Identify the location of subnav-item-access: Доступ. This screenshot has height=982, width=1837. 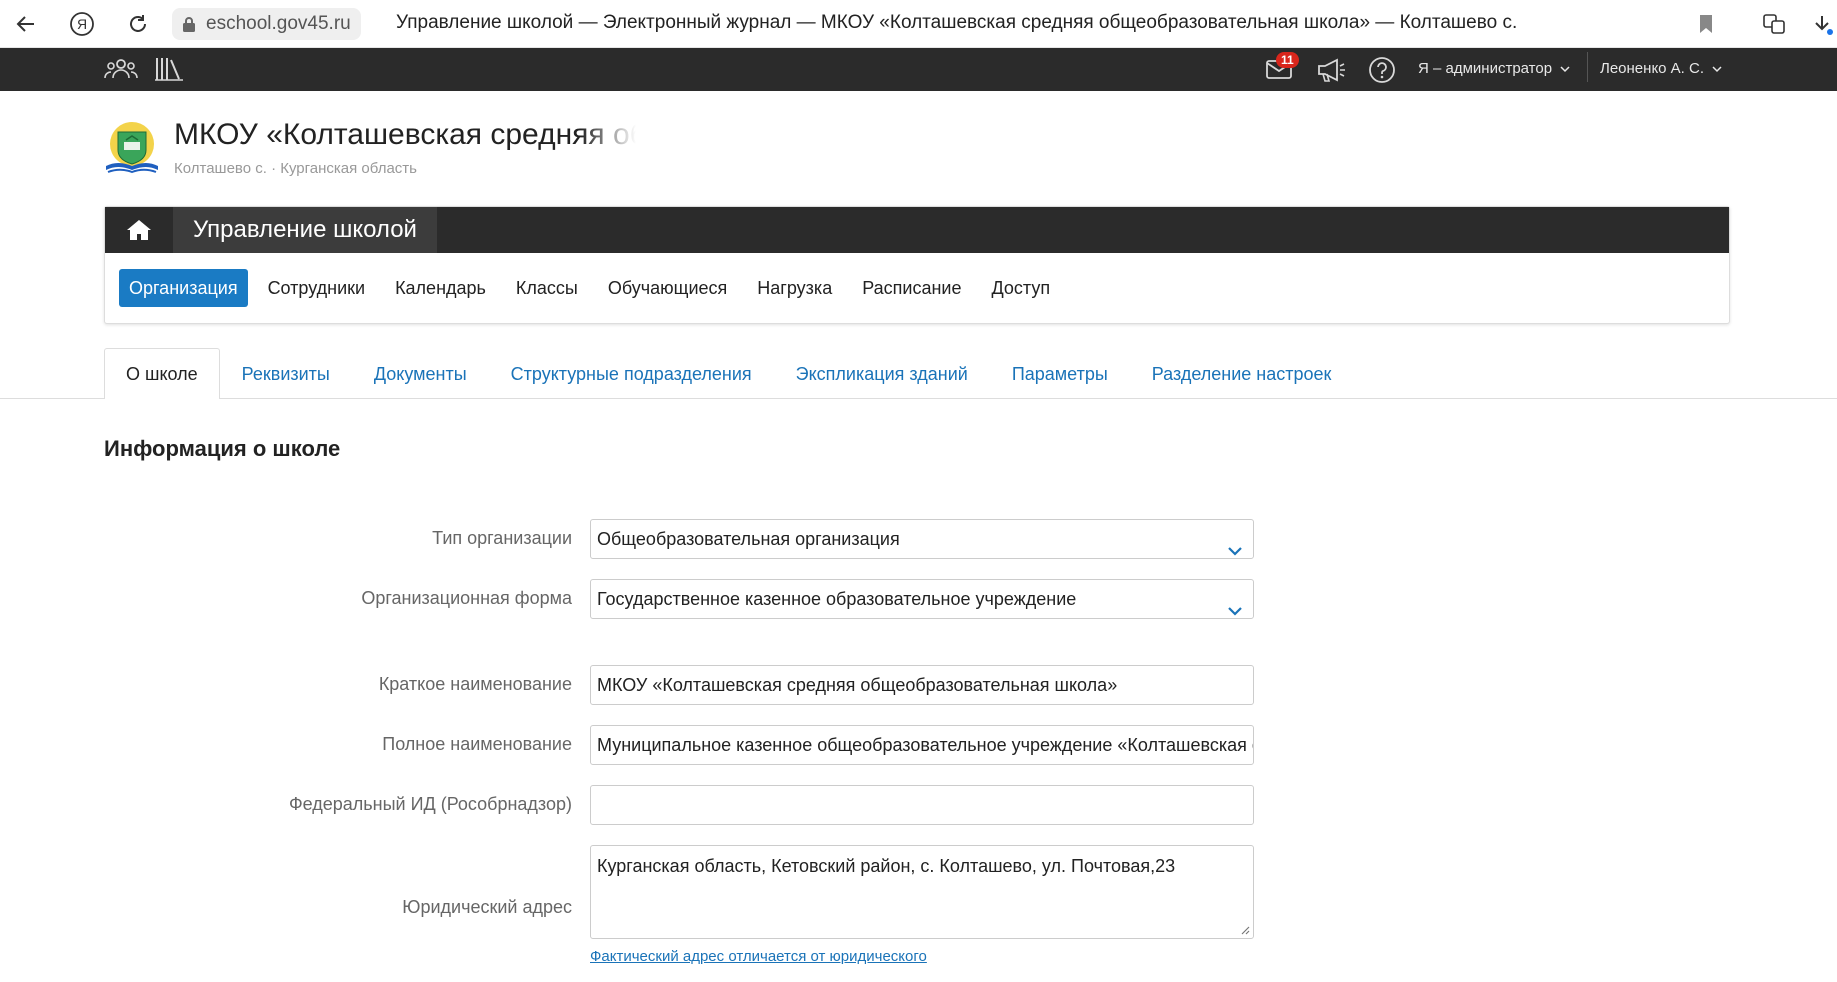
(1020, 288).